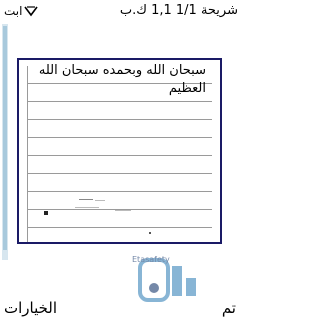 The width and height of the screenshot is (320, 320). I want to click on pen-input-icon, so click(31, 11).